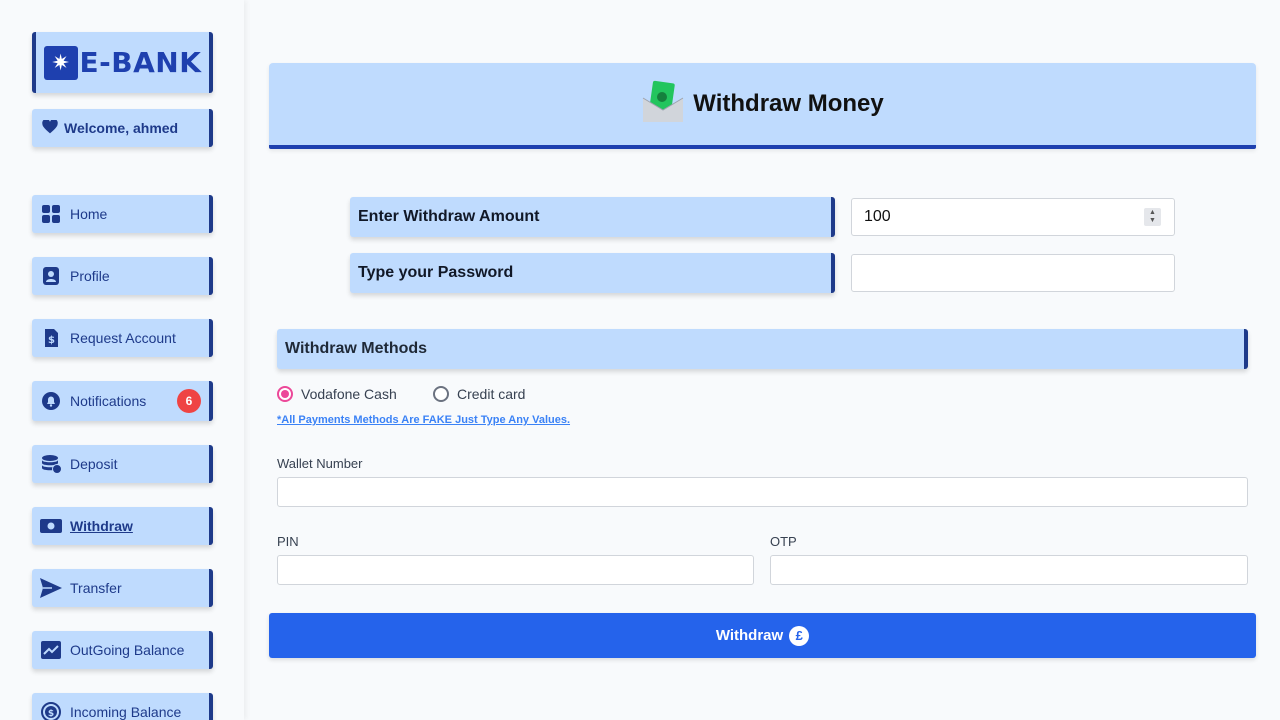  I want to click on nav-label-withdraw: Withdraw, so click(101, 526).